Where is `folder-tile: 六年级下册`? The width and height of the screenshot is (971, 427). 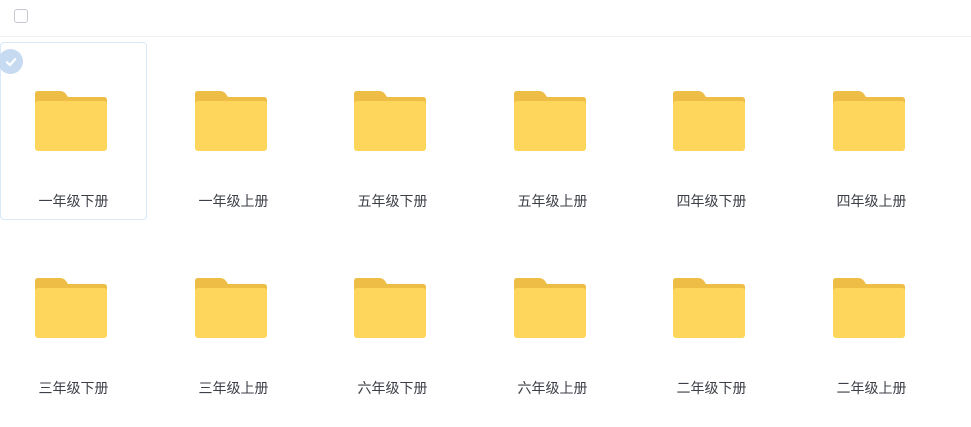
folder-tile: 六年级下册 is located at coordinates (392, 318).